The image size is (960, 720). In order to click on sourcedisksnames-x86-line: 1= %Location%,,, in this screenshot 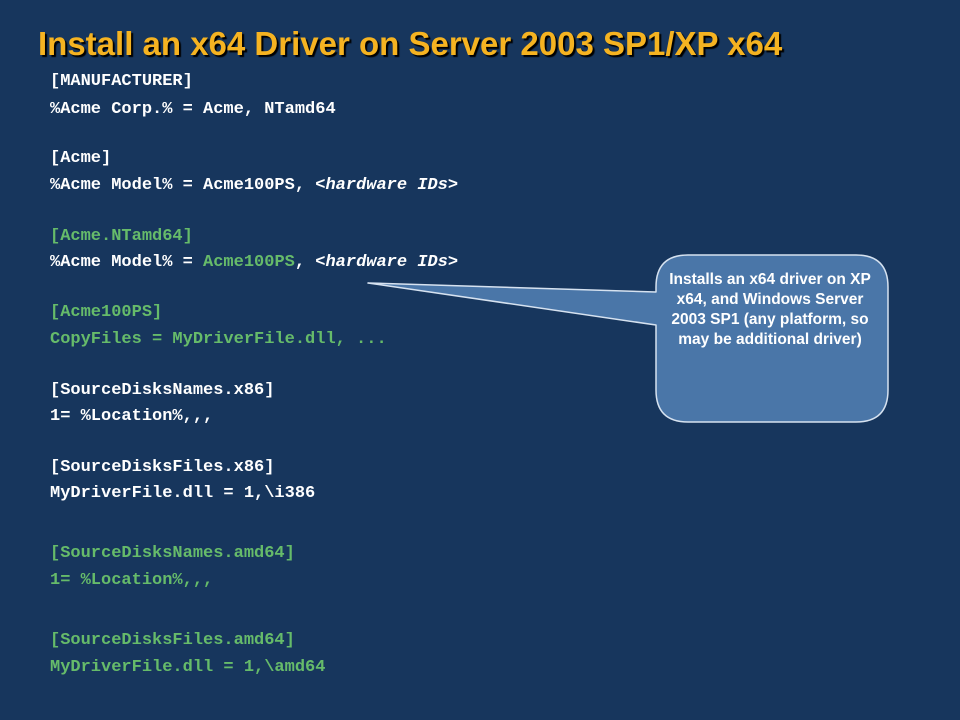, I will do `click(132, 416)`.